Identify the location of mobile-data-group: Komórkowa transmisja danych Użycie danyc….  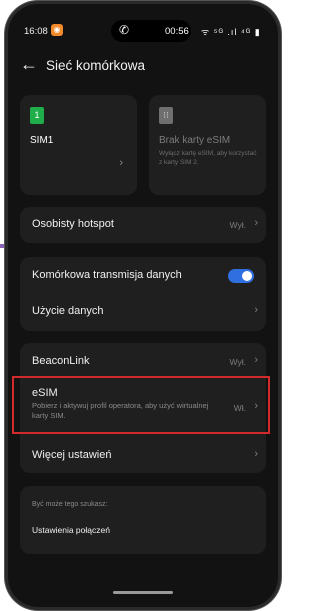
(143, 294).